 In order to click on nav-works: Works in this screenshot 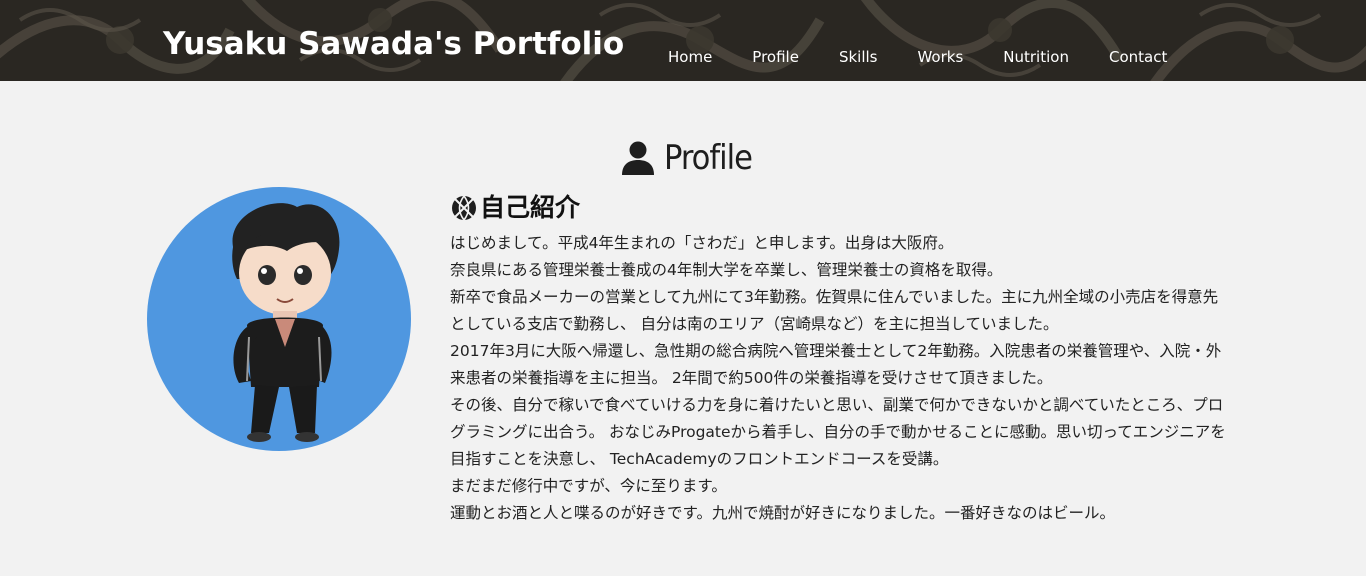, I will do `click(940, 57)`.